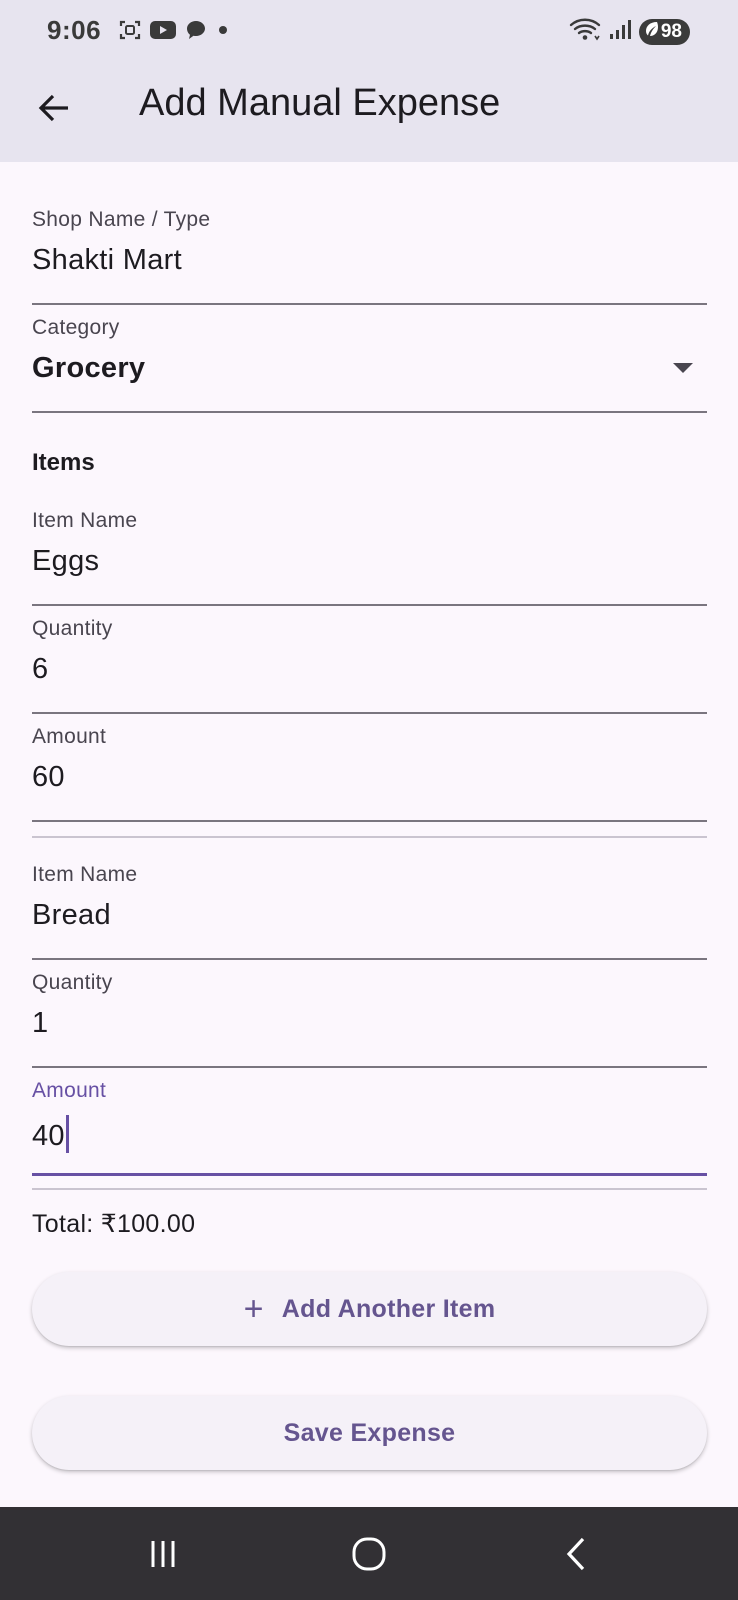 This screenshot has height=1600, width=738. What do you see at coordinates (76, 327) in the screenshot?
I see `category-label: Category` at bounding box center [76, 327].